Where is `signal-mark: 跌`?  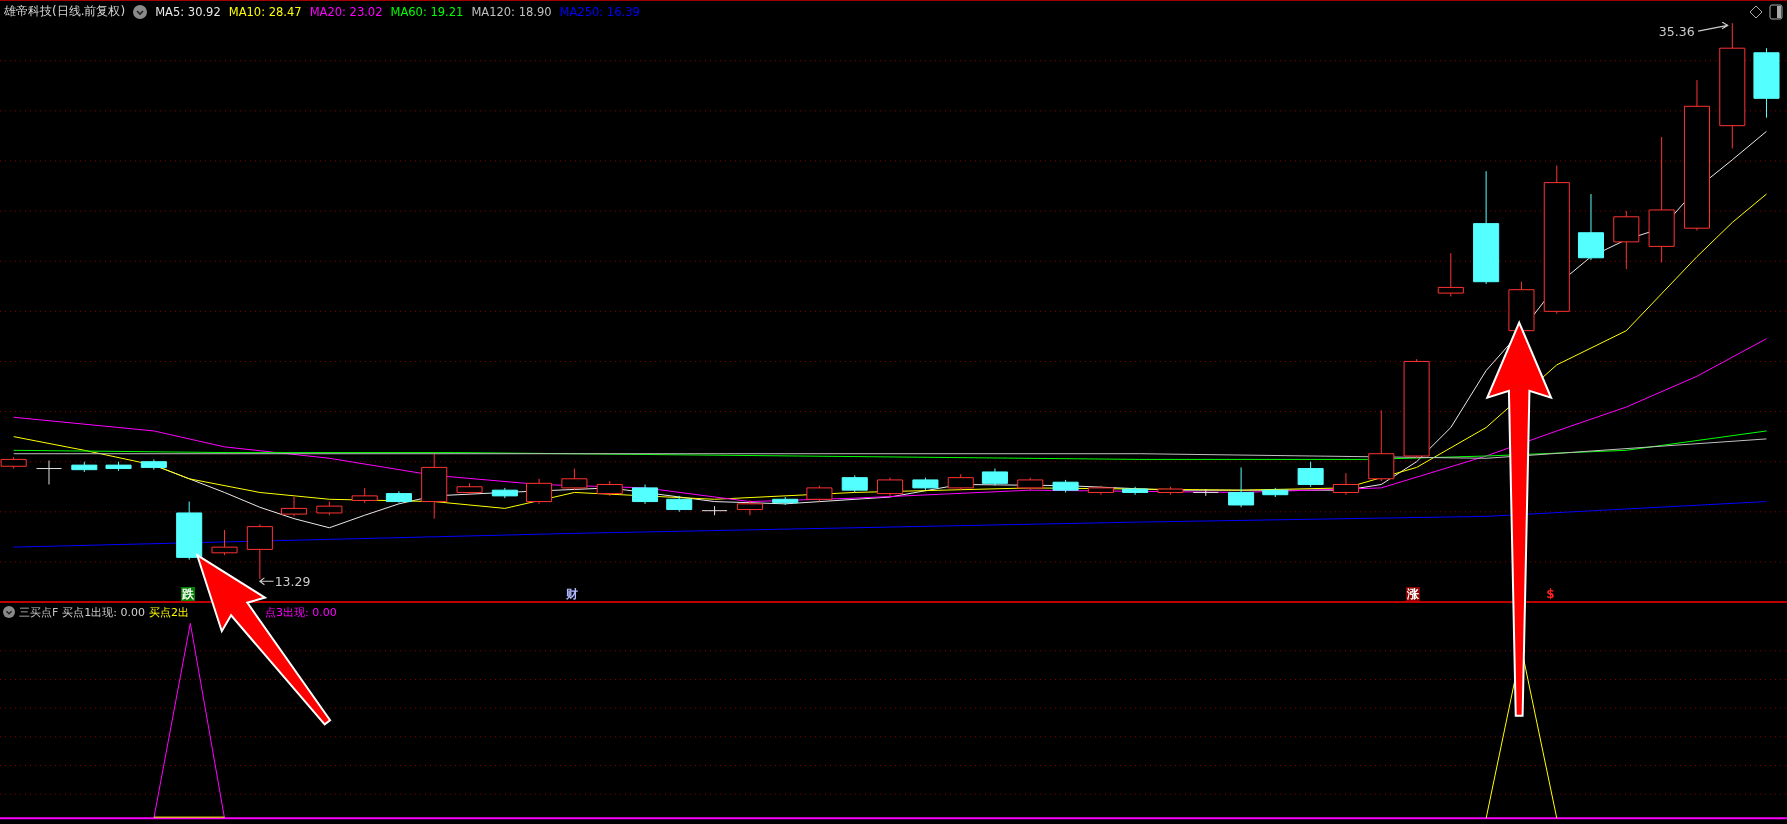
signal-mark: 跌 is located at coordinates (188, 594).